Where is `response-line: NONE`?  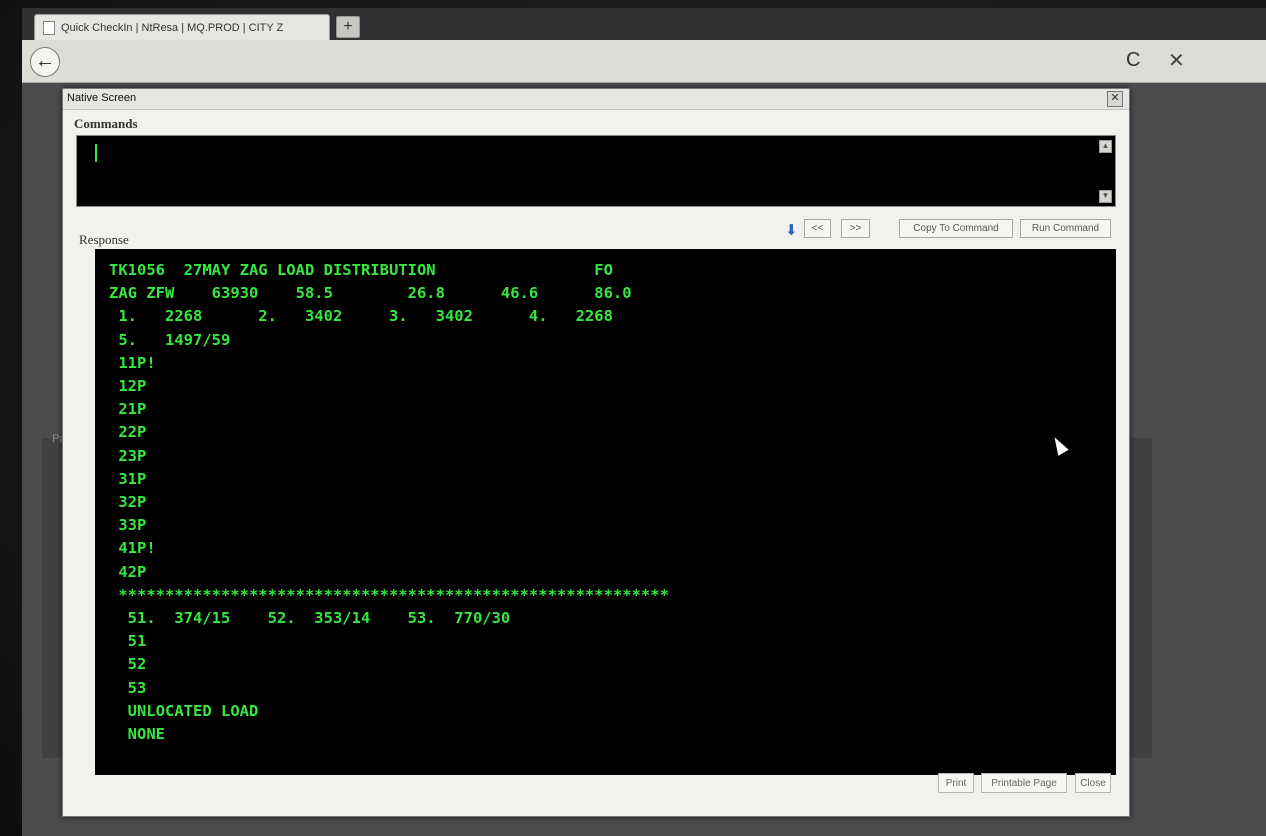
response-line: NONE is located at coordinates (137, 734).